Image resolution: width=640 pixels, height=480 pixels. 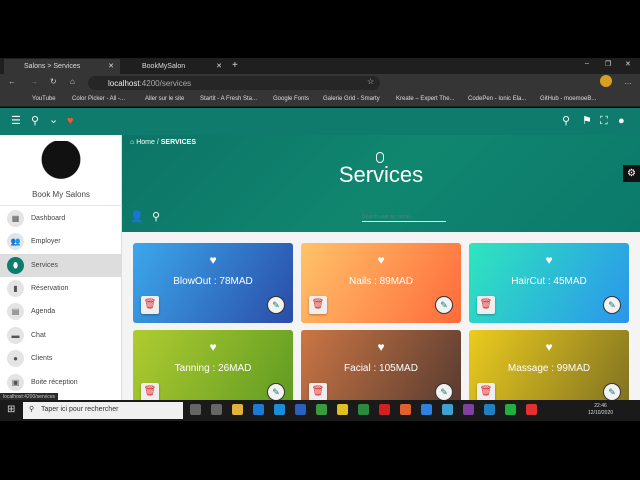 I want to click on sidebar-item-dashboard: ▦ Dashboard, so click(x=61, y=218).